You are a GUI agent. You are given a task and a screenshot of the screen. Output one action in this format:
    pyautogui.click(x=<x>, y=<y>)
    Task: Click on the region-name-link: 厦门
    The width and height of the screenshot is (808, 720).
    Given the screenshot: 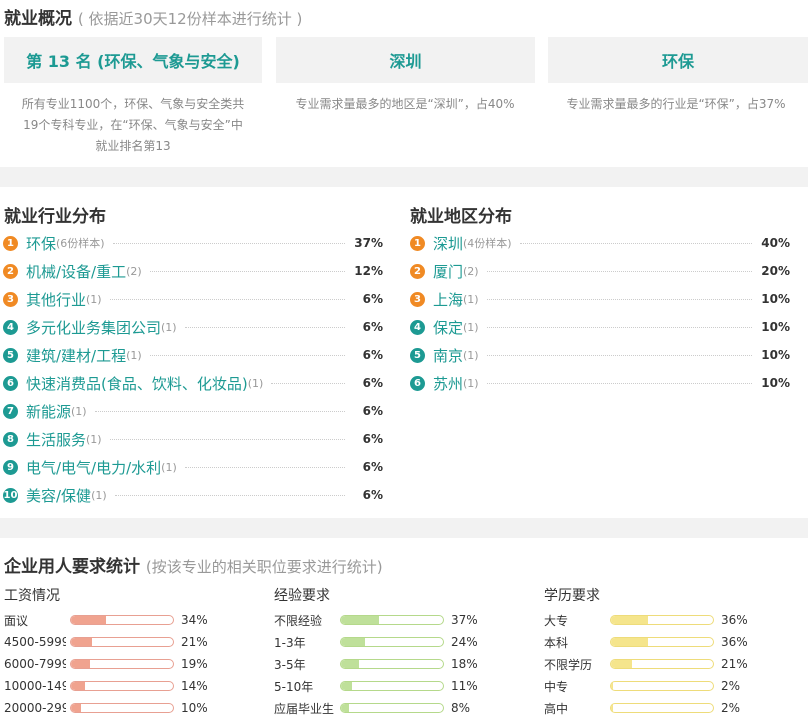 What is the action you would take?
    pyautogui.click(x=448, y=271)
    